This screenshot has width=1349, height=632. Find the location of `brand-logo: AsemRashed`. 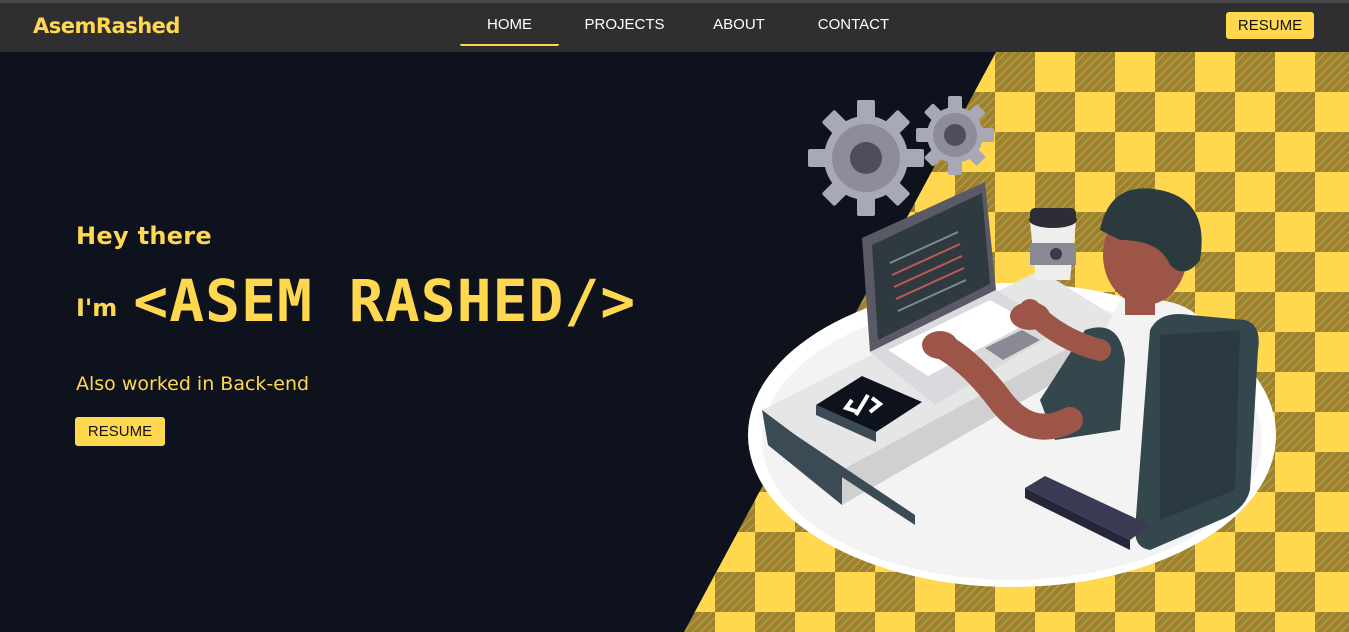

brand-logo: AsemRashed is located at coordinates (106, 26).